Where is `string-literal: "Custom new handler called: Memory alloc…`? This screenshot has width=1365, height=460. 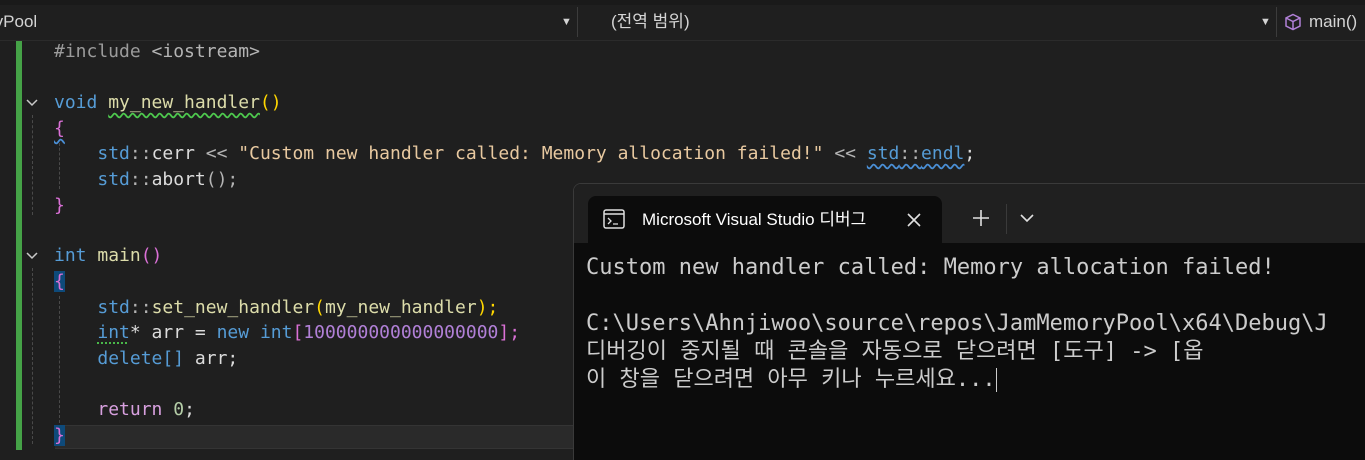 string-literal: "Custom new handler called: Memory alloc… is located at coordinates (531, 153).